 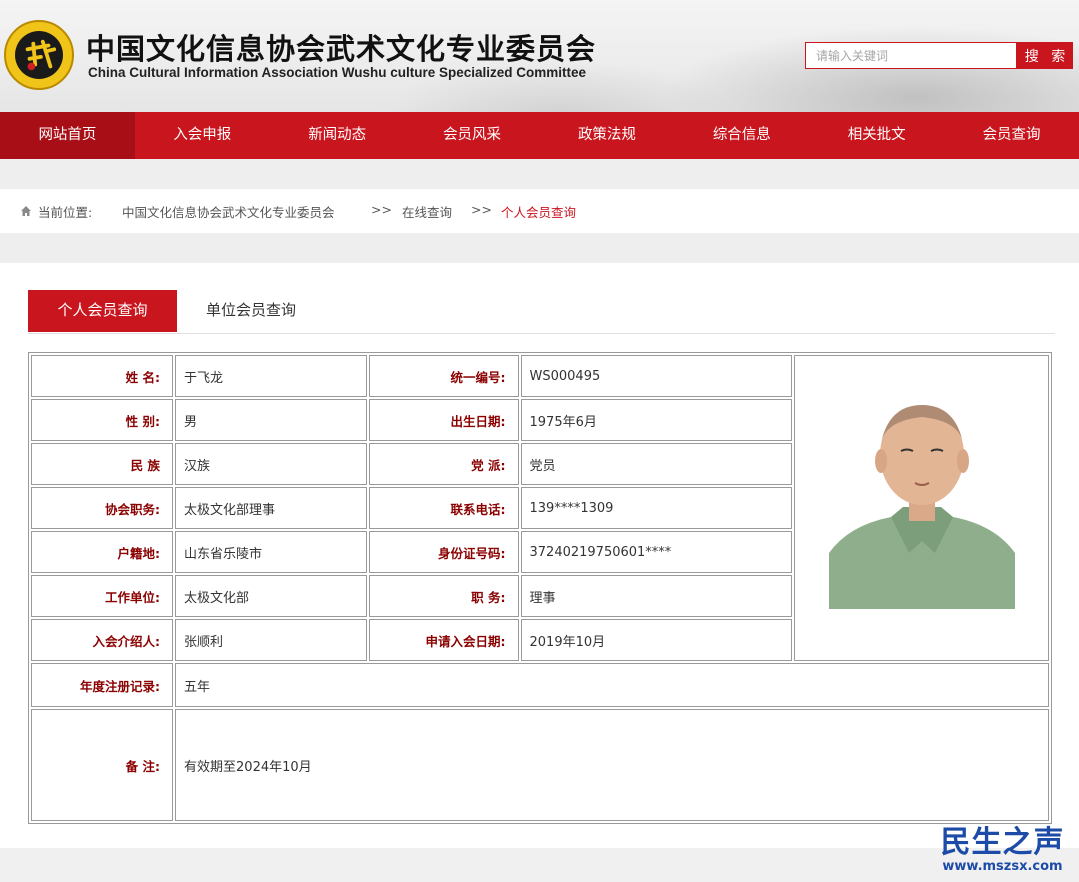 What do you see at coordinates (271, 508) in the screenshot?
I see `assoc-role-value: 太极文化部理事` at bounding box center [271, 508].